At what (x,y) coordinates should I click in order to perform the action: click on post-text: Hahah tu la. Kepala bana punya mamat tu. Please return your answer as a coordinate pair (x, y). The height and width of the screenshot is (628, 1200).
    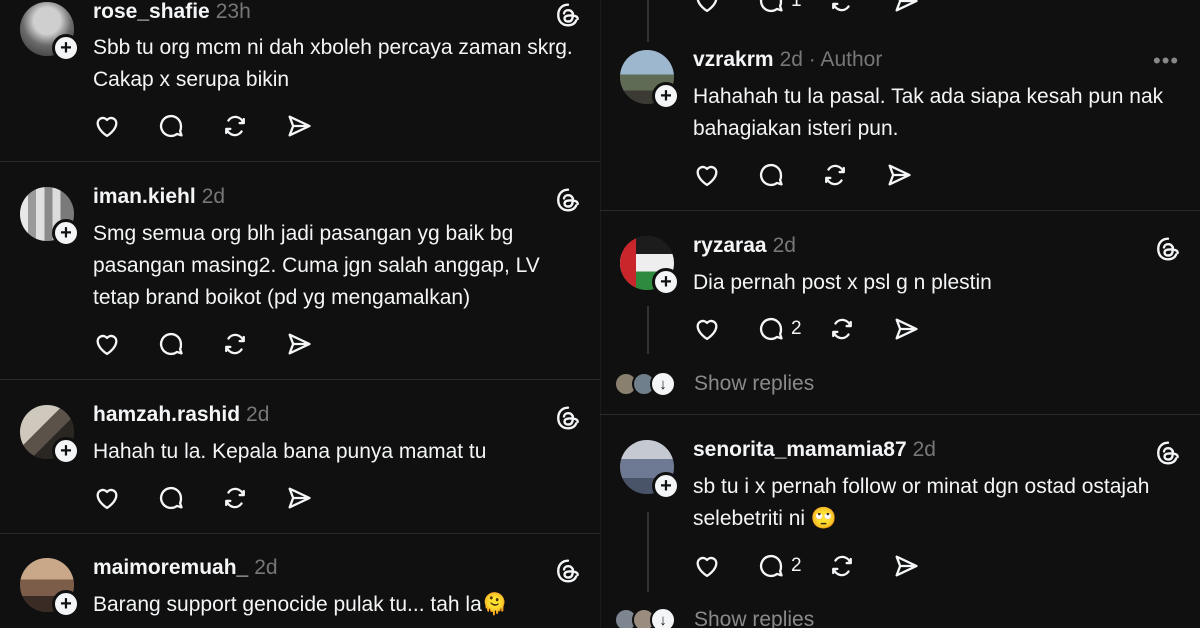
    Looking at the image, I should click on (290, 451).